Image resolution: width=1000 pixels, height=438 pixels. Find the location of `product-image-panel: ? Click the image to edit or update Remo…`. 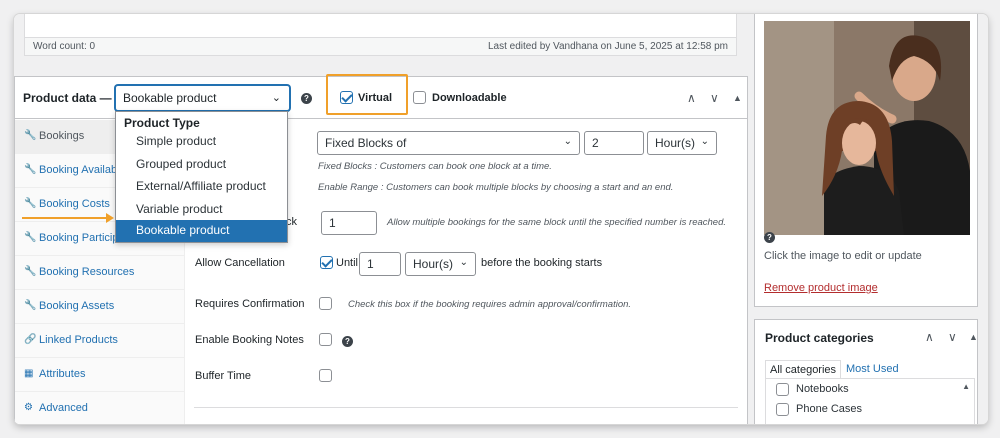

product-image-panel: ? Click the image to edit or update Remo… is located at coordinates (866, 160).